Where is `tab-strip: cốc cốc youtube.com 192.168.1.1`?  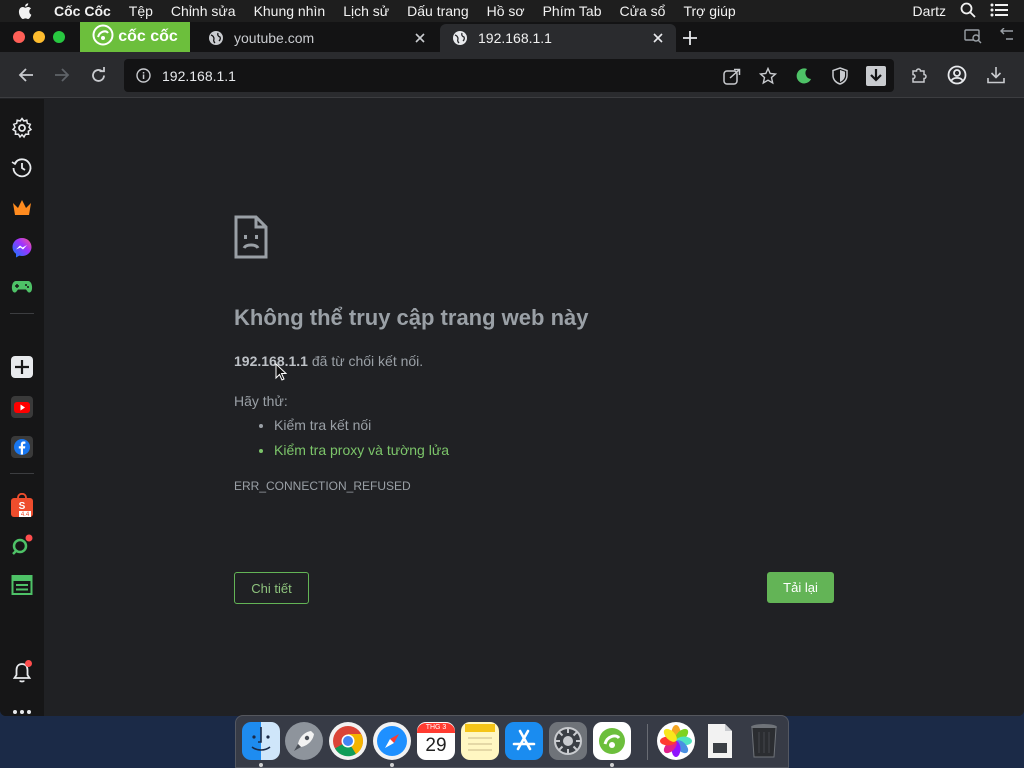 tab-strip: cốc cốc youtube.com 192.168.1.1 is located at coordinates (512, 37).